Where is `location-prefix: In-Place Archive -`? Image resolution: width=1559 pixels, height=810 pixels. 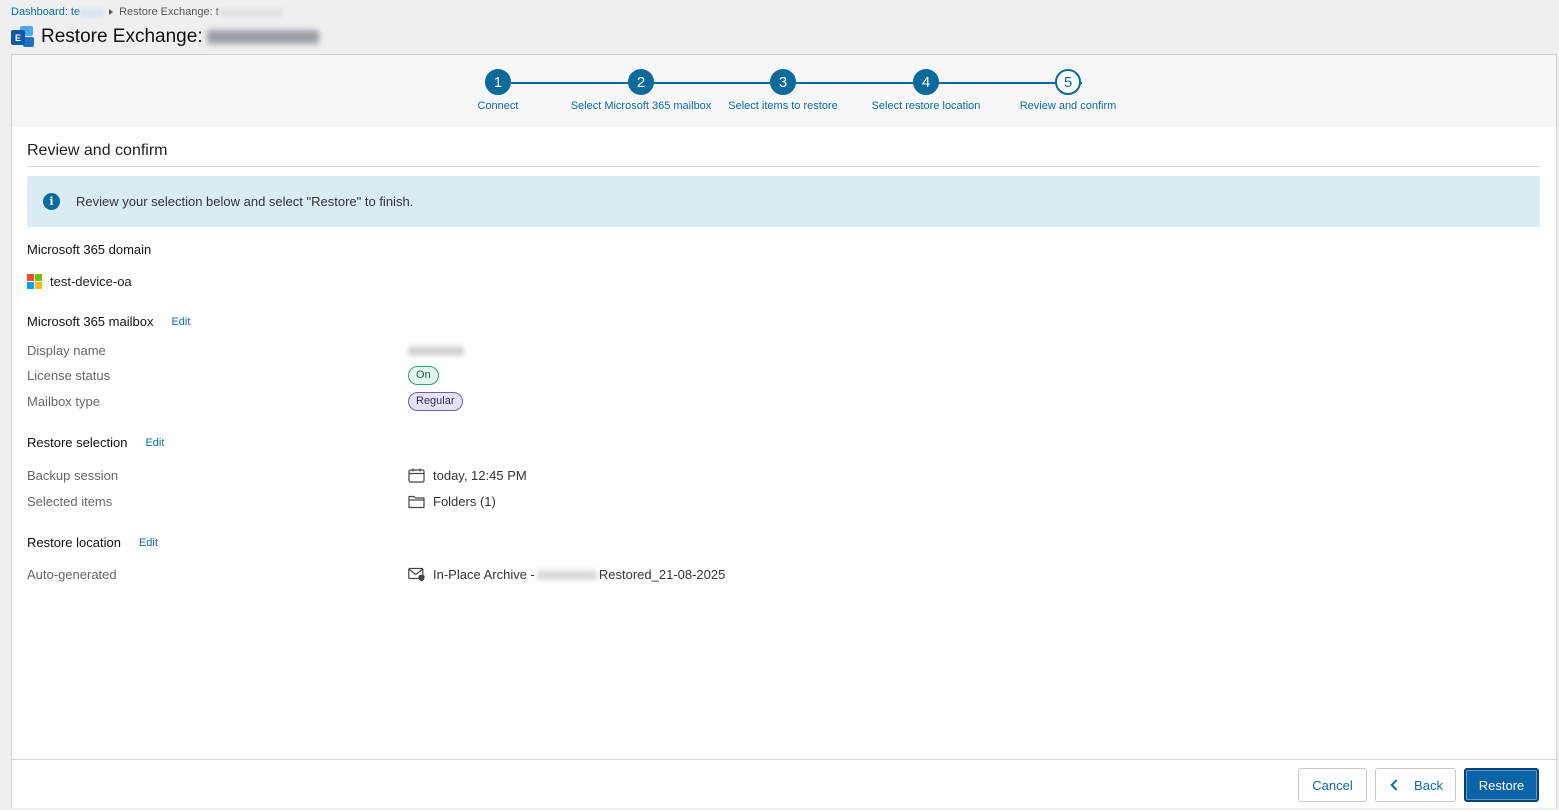
location-prefix: In-Place Archive - is located at coordinates (484, 574).